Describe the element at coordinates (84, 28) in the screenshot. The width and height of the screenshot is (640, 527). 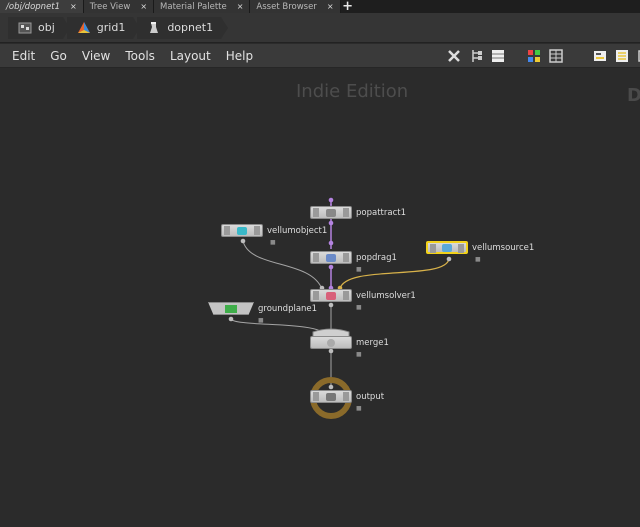
I see `geometry-icon` at that location.